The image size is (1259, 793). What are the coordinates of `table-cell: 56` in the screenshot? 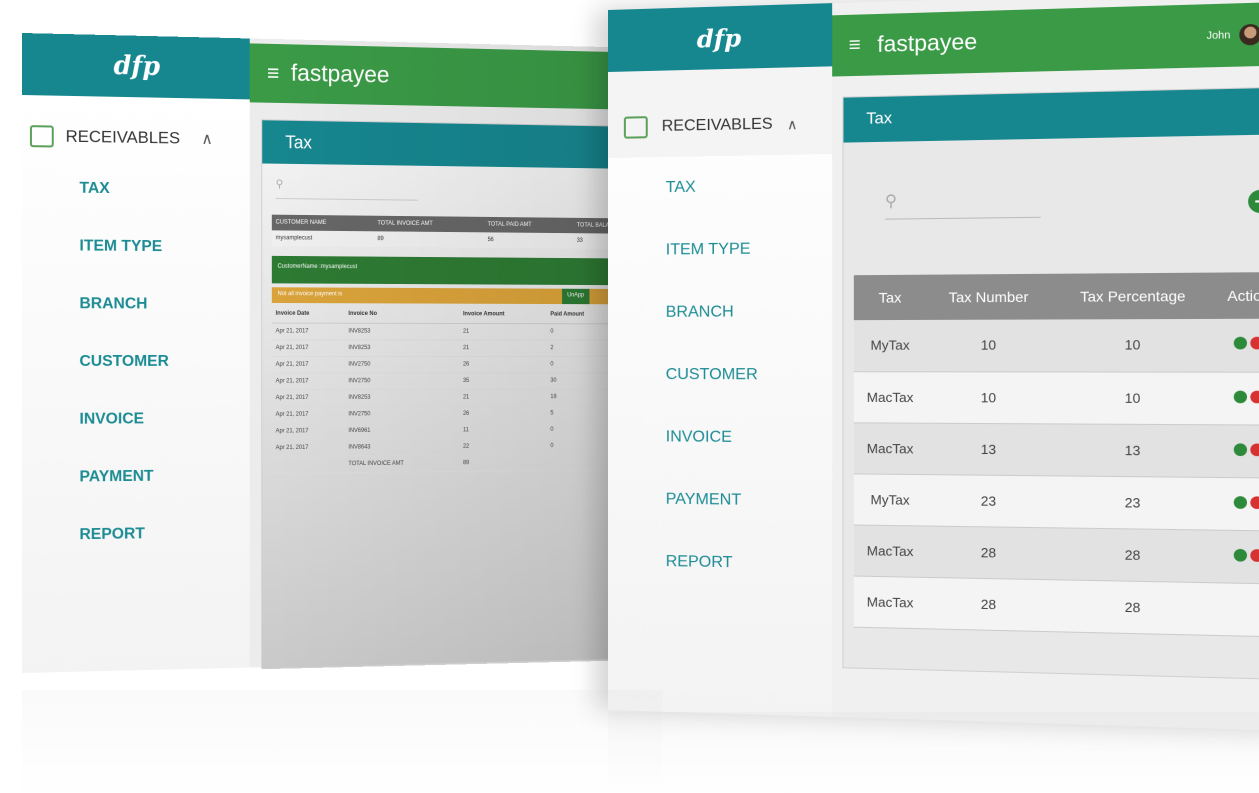 It's located at (528, 240).